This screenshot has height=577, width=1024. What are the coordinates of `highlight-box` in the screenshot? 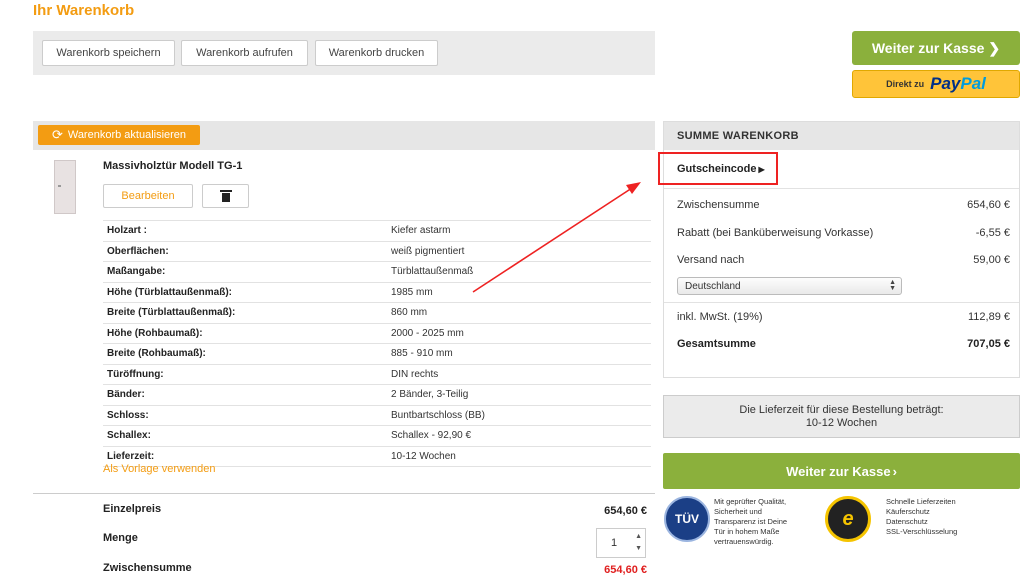 It's located at (718, 168).